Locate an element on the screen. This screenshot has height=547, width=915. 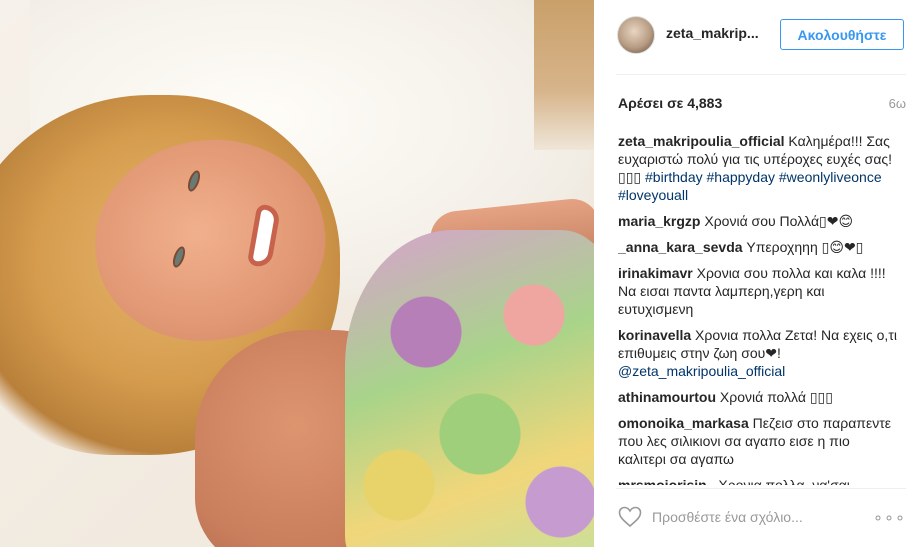
more-options-icon: ∘∘∘ is located at coordinates (889, 518).